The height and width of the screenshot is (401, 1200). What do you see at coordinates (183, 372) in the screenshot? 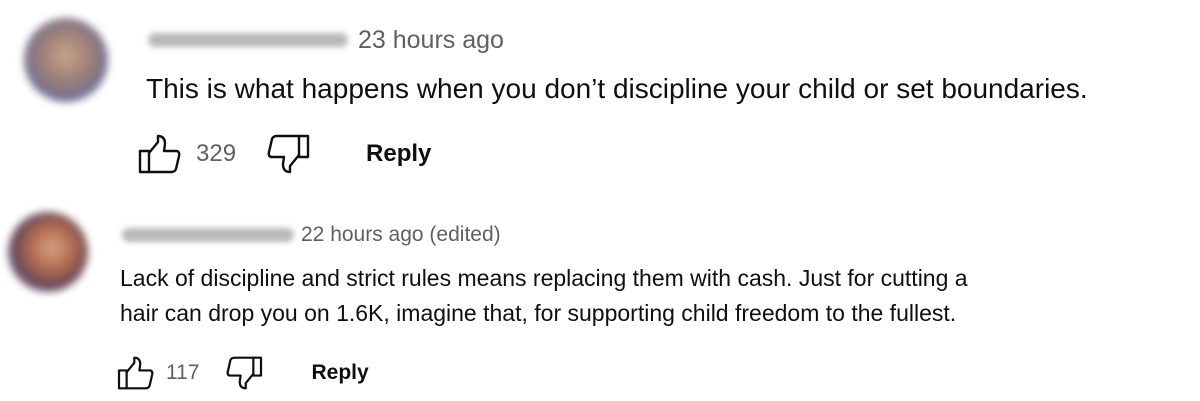
I see `like-count: 117` at bounding box center [183, 372].